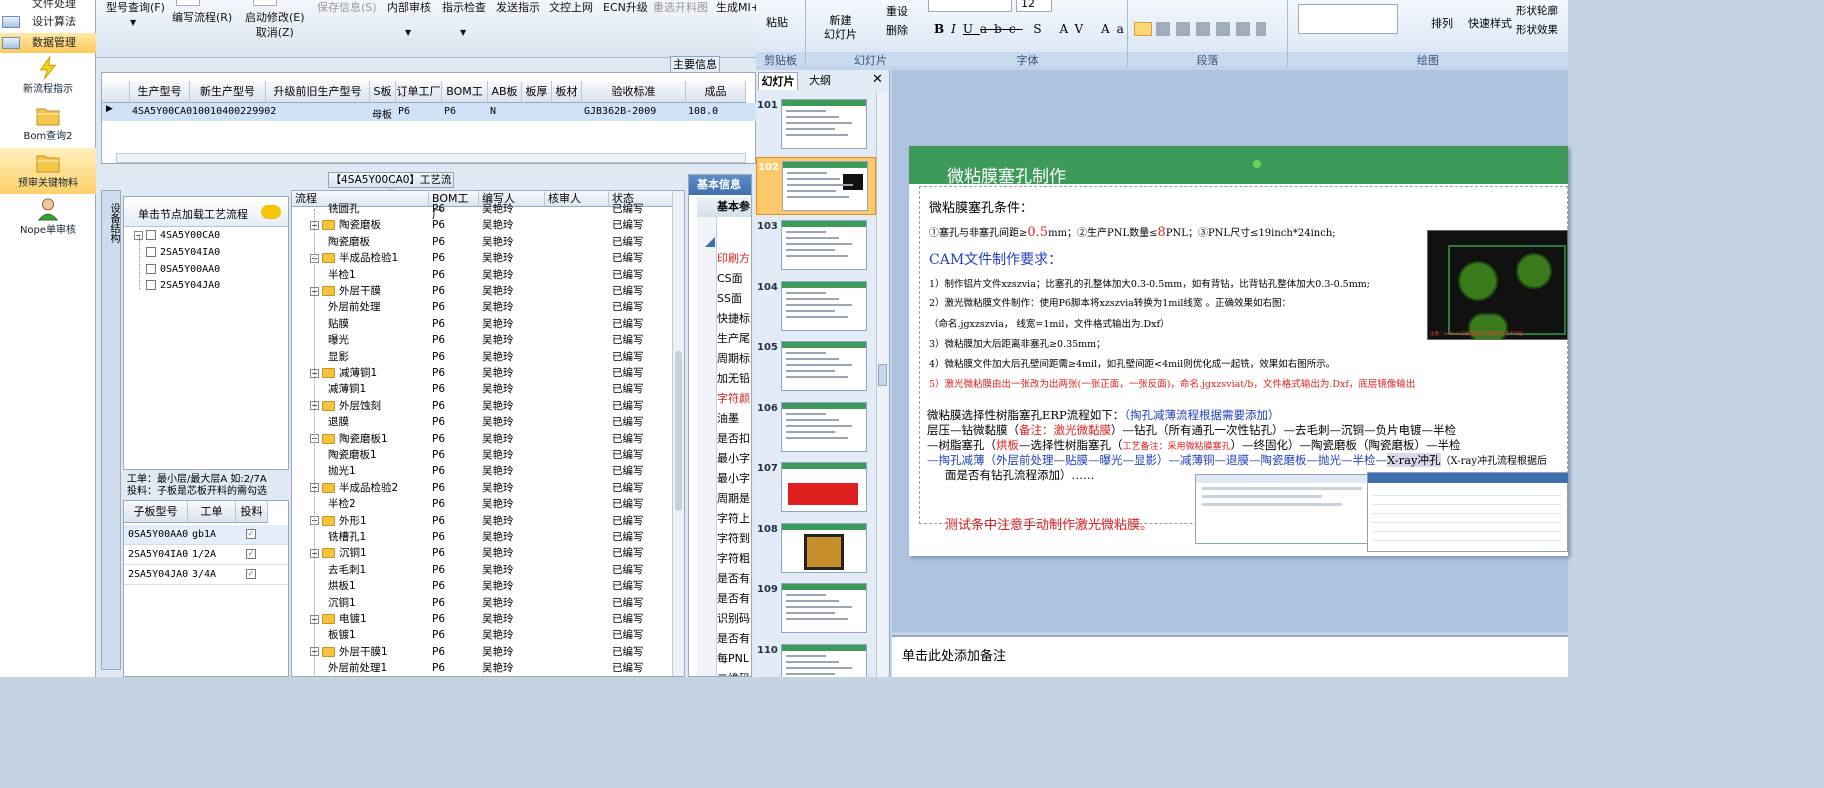 Image resolution: width=1824 pixels, height=788 pixels. What do you see at coordinates (156, 512) in the screenshot?
I see `column-header: 子板型号` at bounding box center [156, 512].